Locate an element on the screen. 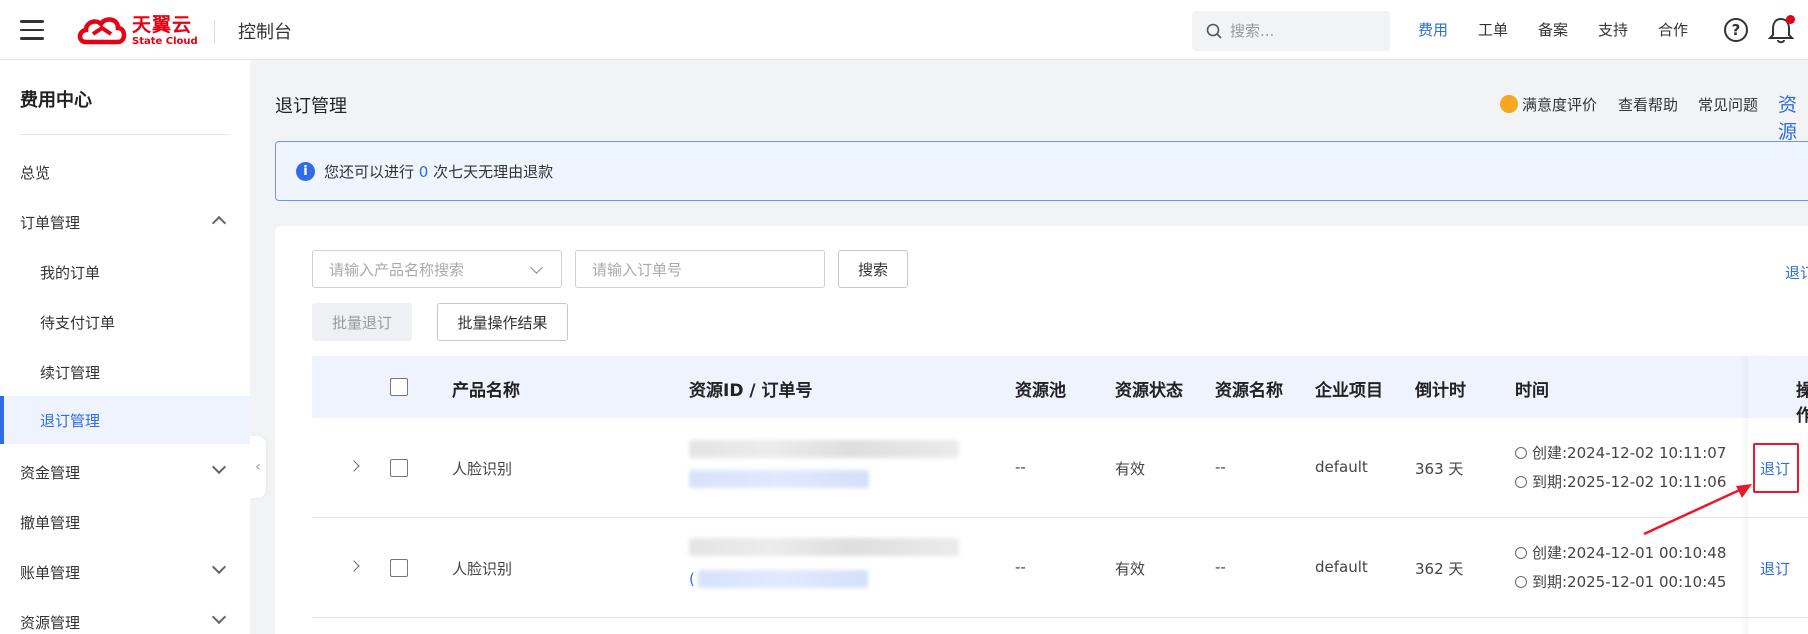  column-header: 倒计时 is located at coordinates (1440, 391).